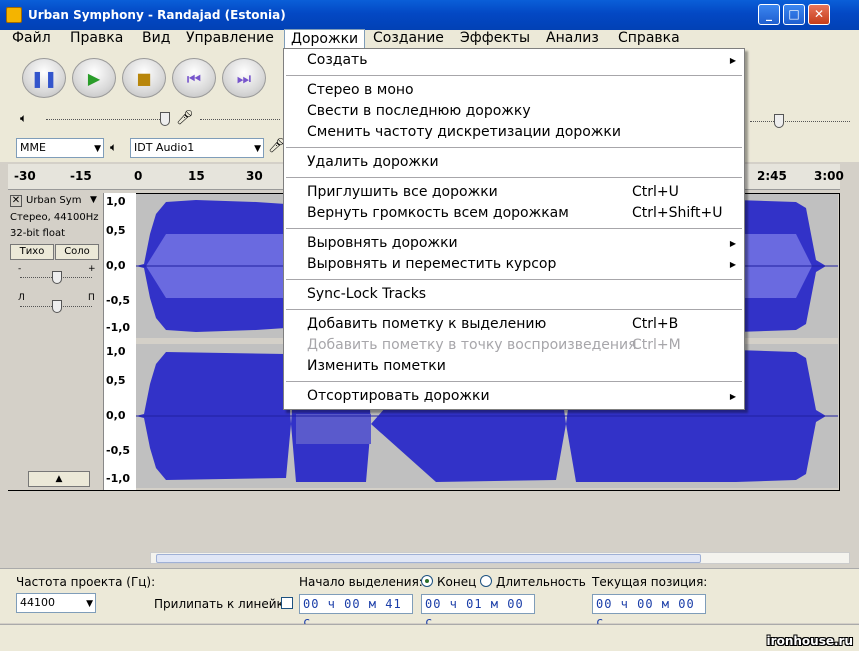 Image resolution: width=859 pixels, height=651 pixels. What do you see at coordinates (402, 192) in the screenshot?
I see `menu-item-label: Приглушить все дорожки` at bounding box center [402, 192].